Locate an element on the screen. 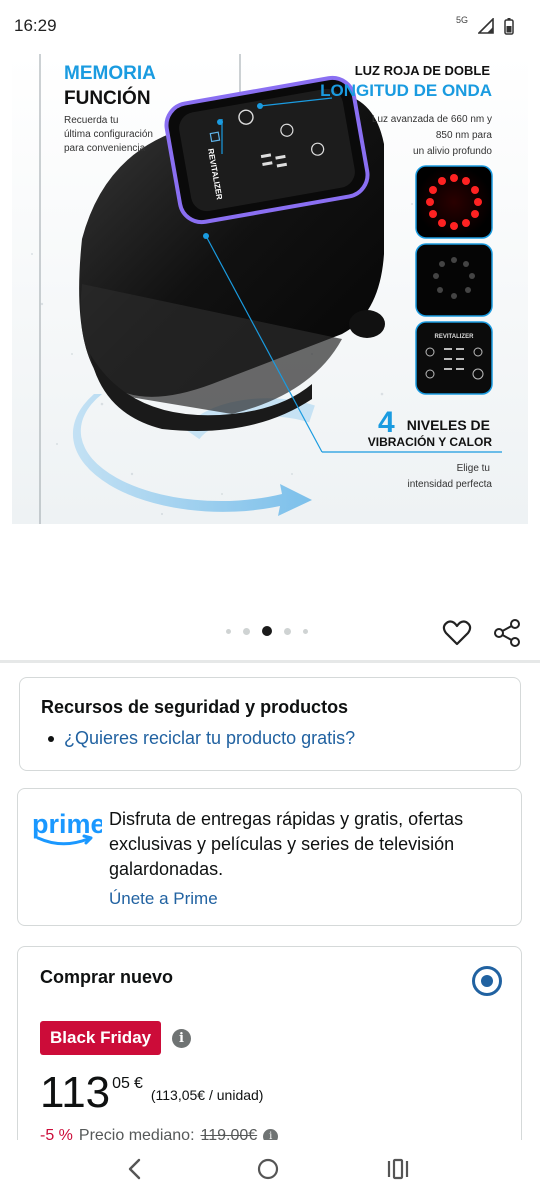 The height and width of the screenshot is (1200, 540). battery-icon is located at coordinates (509, 26).